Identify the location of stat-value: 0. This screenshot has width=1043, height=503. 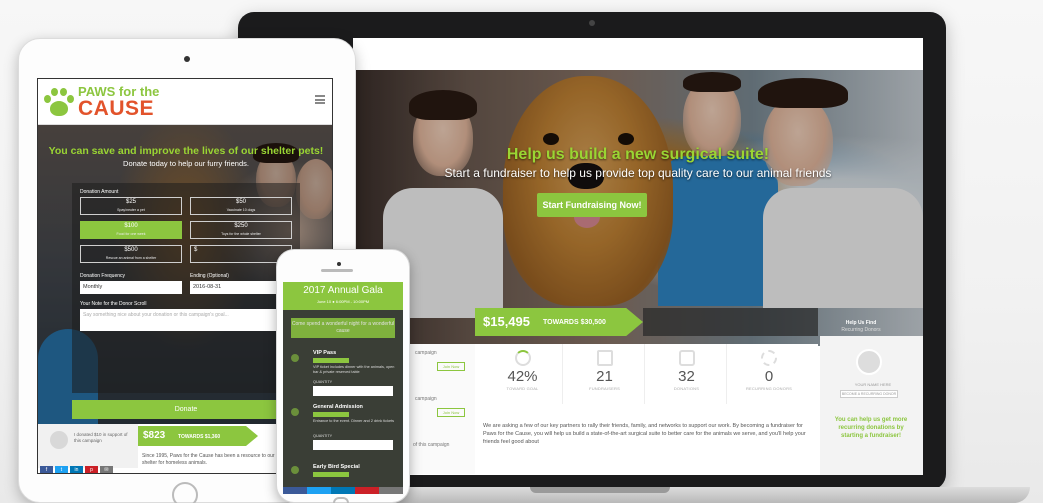
(769, 376).